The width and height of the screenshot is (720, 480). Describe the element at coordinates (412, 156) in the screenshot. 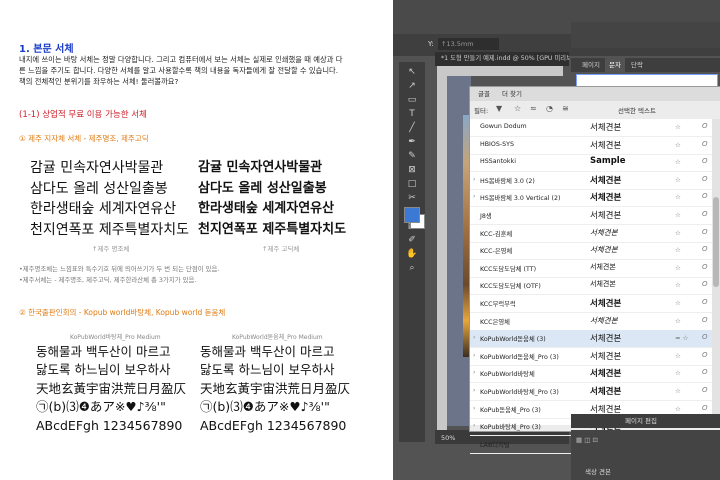

I see `pencil-tool-icon: ✎` at that location.